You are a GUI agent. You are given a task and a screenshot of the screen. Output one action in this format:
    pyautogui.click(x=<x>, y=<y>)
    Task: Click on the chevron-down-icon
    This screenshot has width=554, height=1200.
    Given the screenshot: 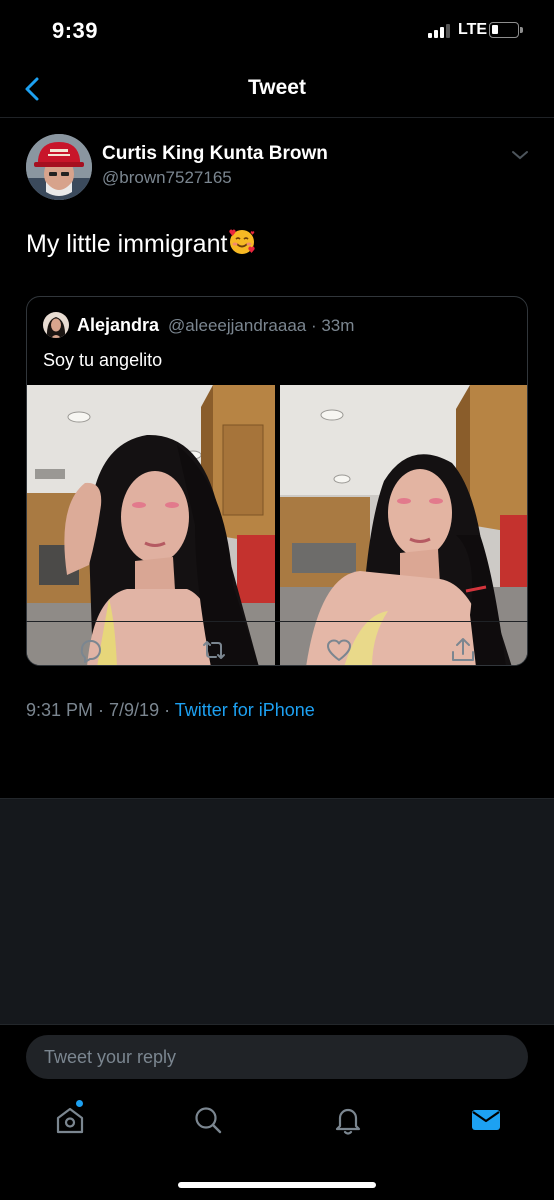 What is the action you would take?
    pyautogui.click(x=520, y=155)
    